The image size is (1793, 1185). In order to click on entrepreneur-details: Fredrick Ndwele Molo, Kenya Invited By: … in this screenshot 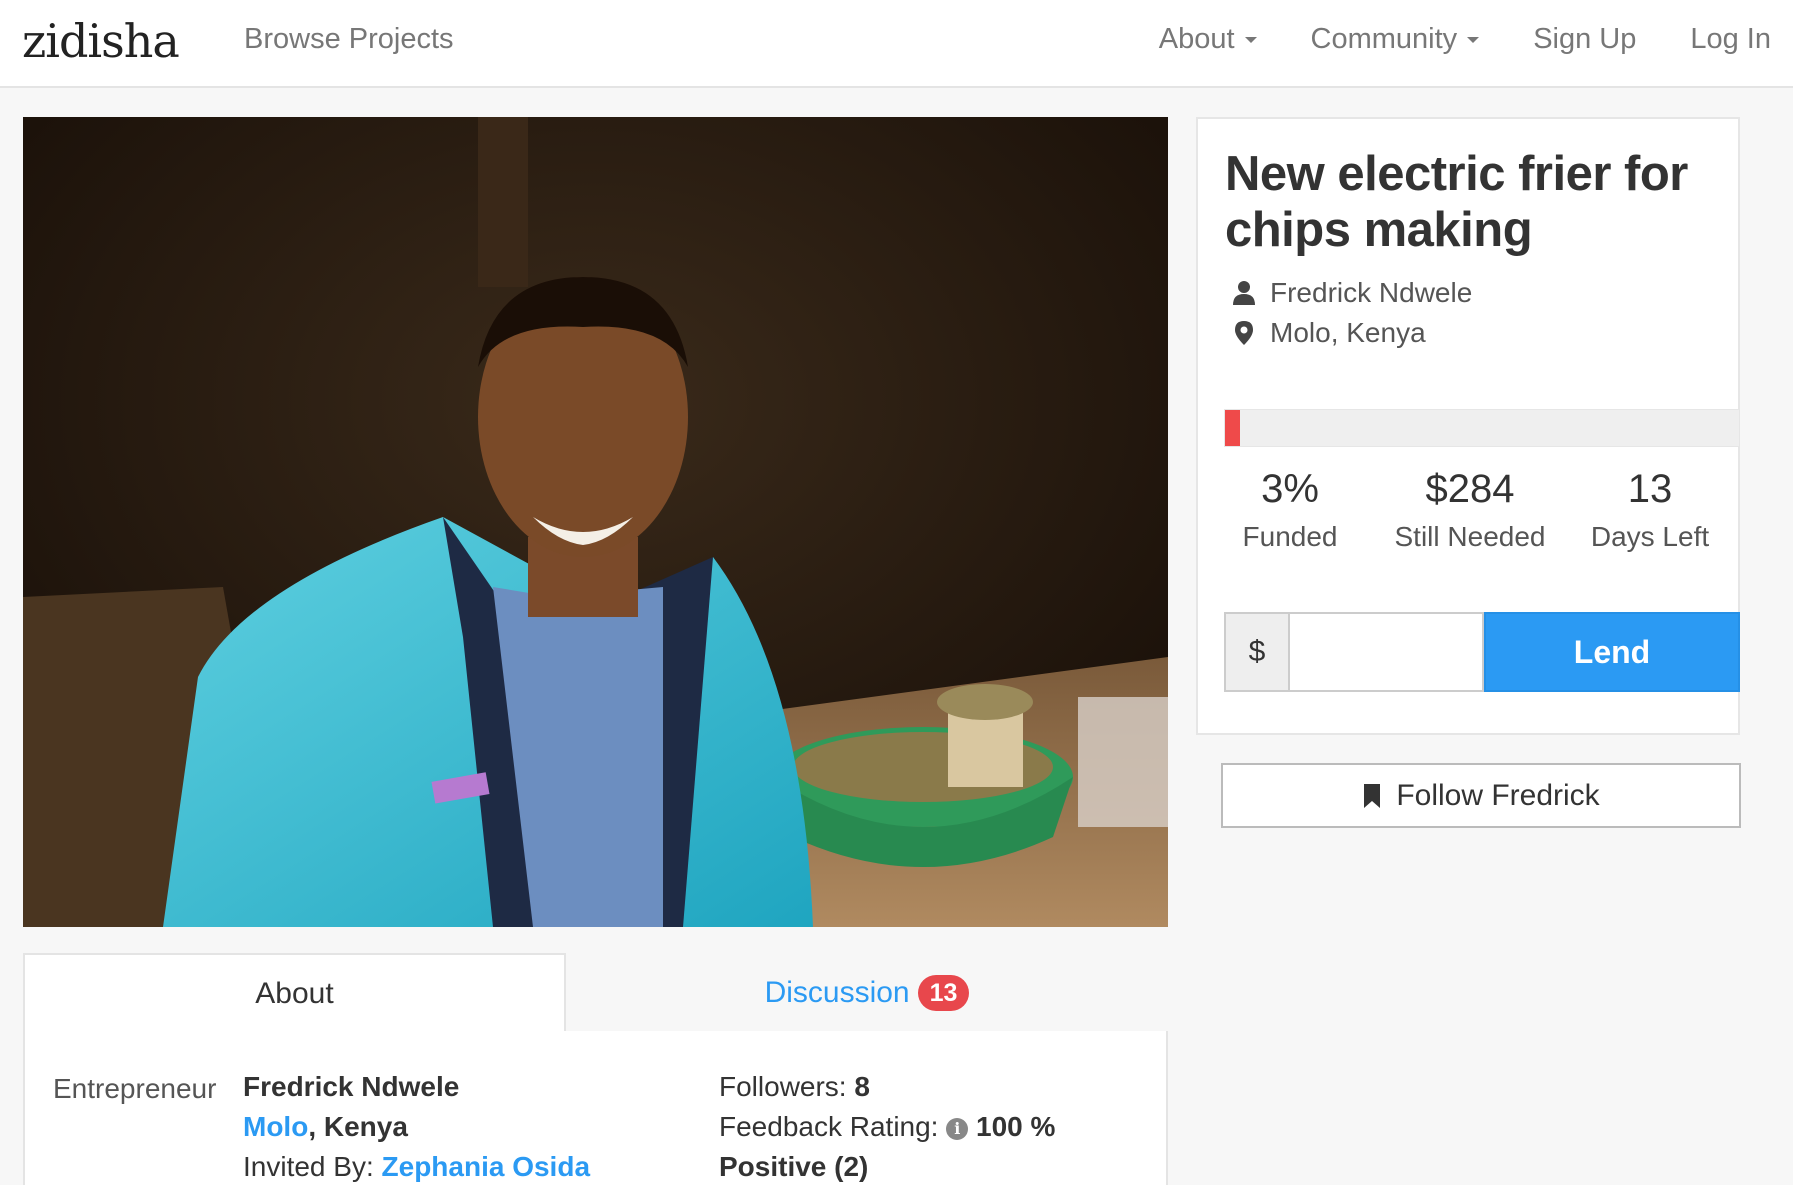, I will do `click(416, 1126)`.